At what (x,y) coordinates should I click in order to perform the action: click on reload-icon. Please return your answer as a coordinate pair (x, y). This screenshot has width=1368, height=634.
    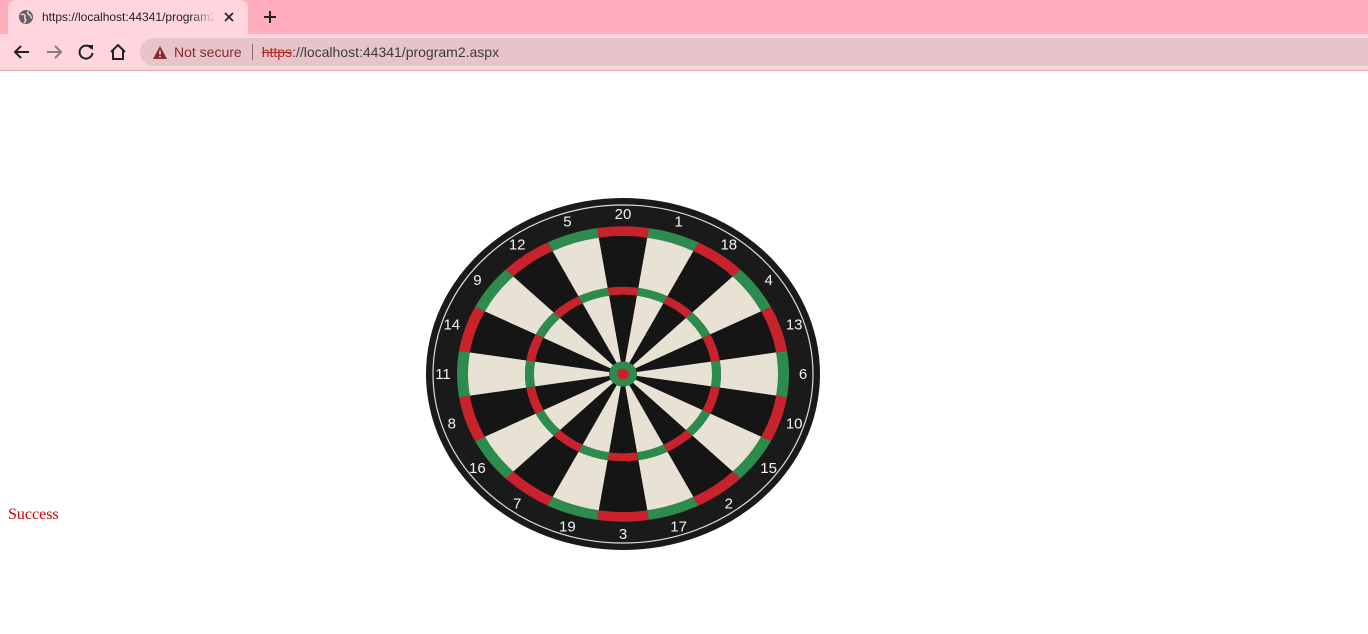
    Looking at the image, I should click on (86, 52).